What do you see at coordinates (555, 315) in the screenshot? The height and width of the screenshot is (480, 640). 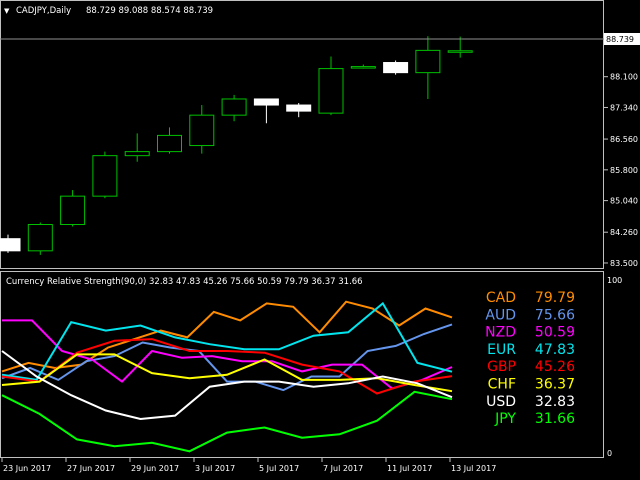 I see `legend-value-aud: 75.66` at bounding box center [555, 315].